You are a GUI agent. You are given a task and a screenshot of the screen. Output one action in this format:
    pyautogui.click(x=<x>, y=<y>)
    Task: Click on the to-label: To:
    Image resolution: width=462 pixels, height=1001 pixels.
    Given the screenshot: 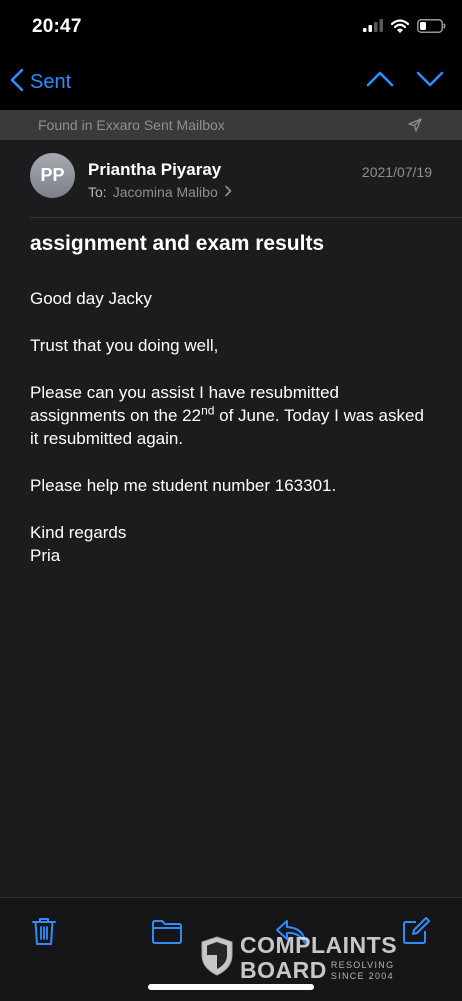 What is the action you would take?
    pyautogui.click(x=97, y=192)
    